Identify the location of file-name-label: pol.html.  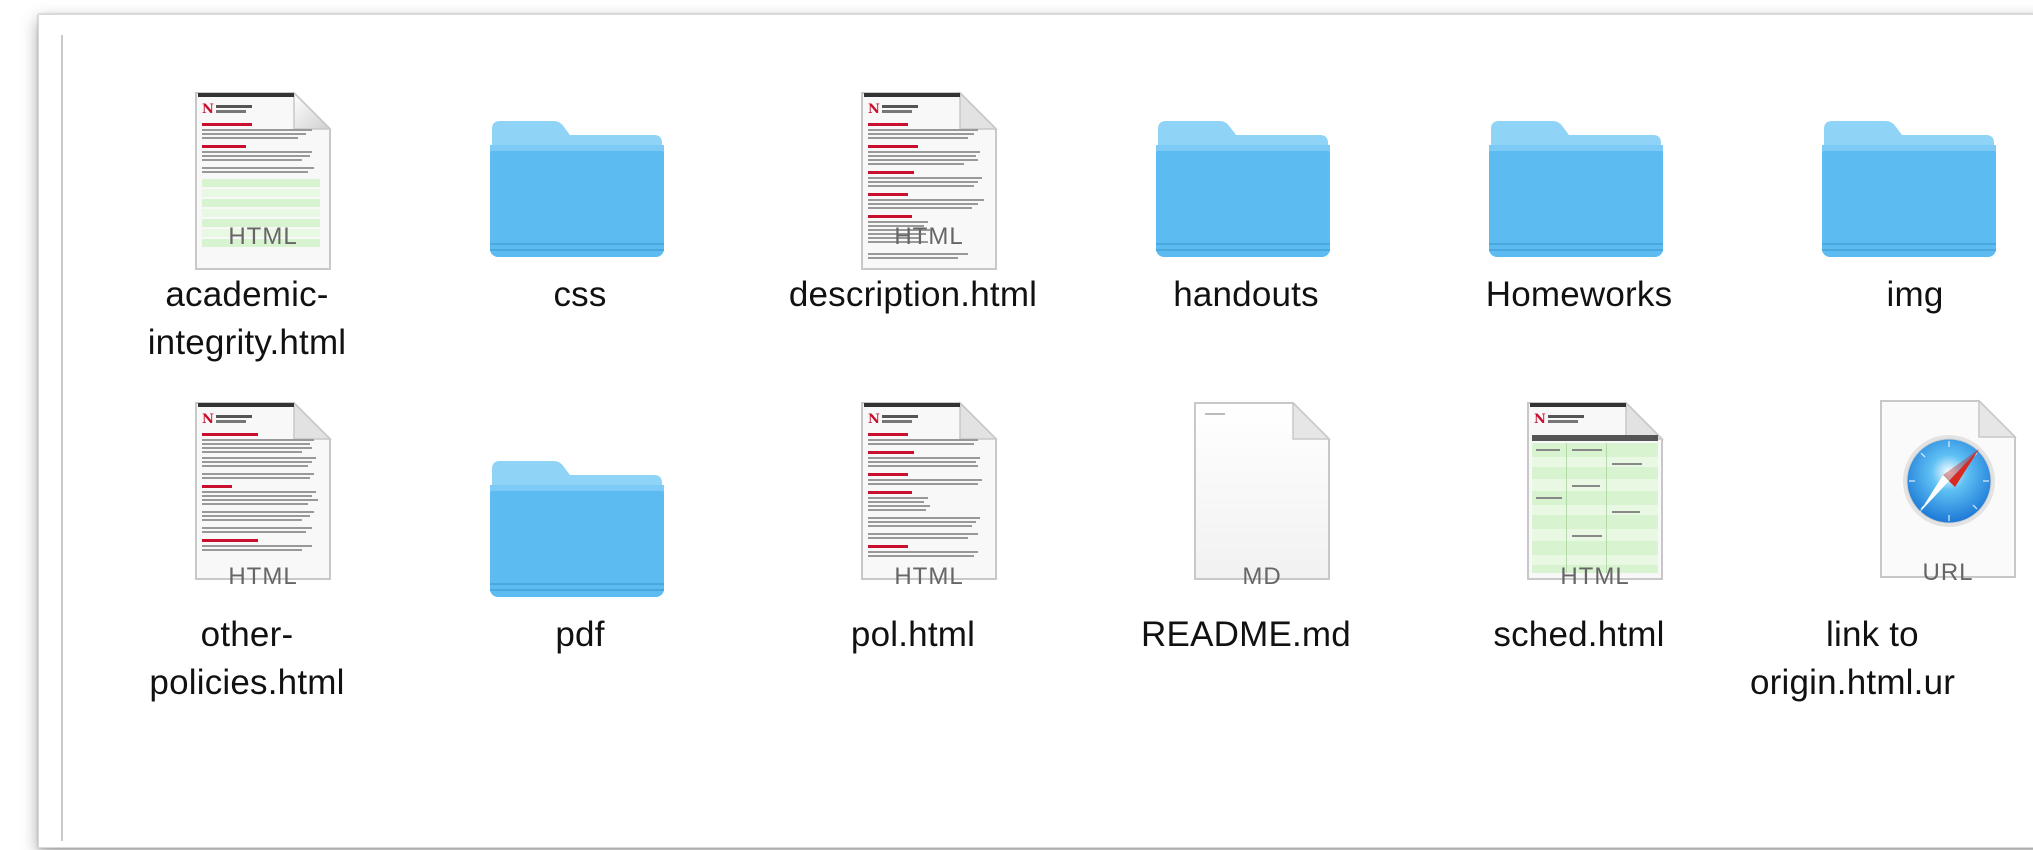
(913, 635).